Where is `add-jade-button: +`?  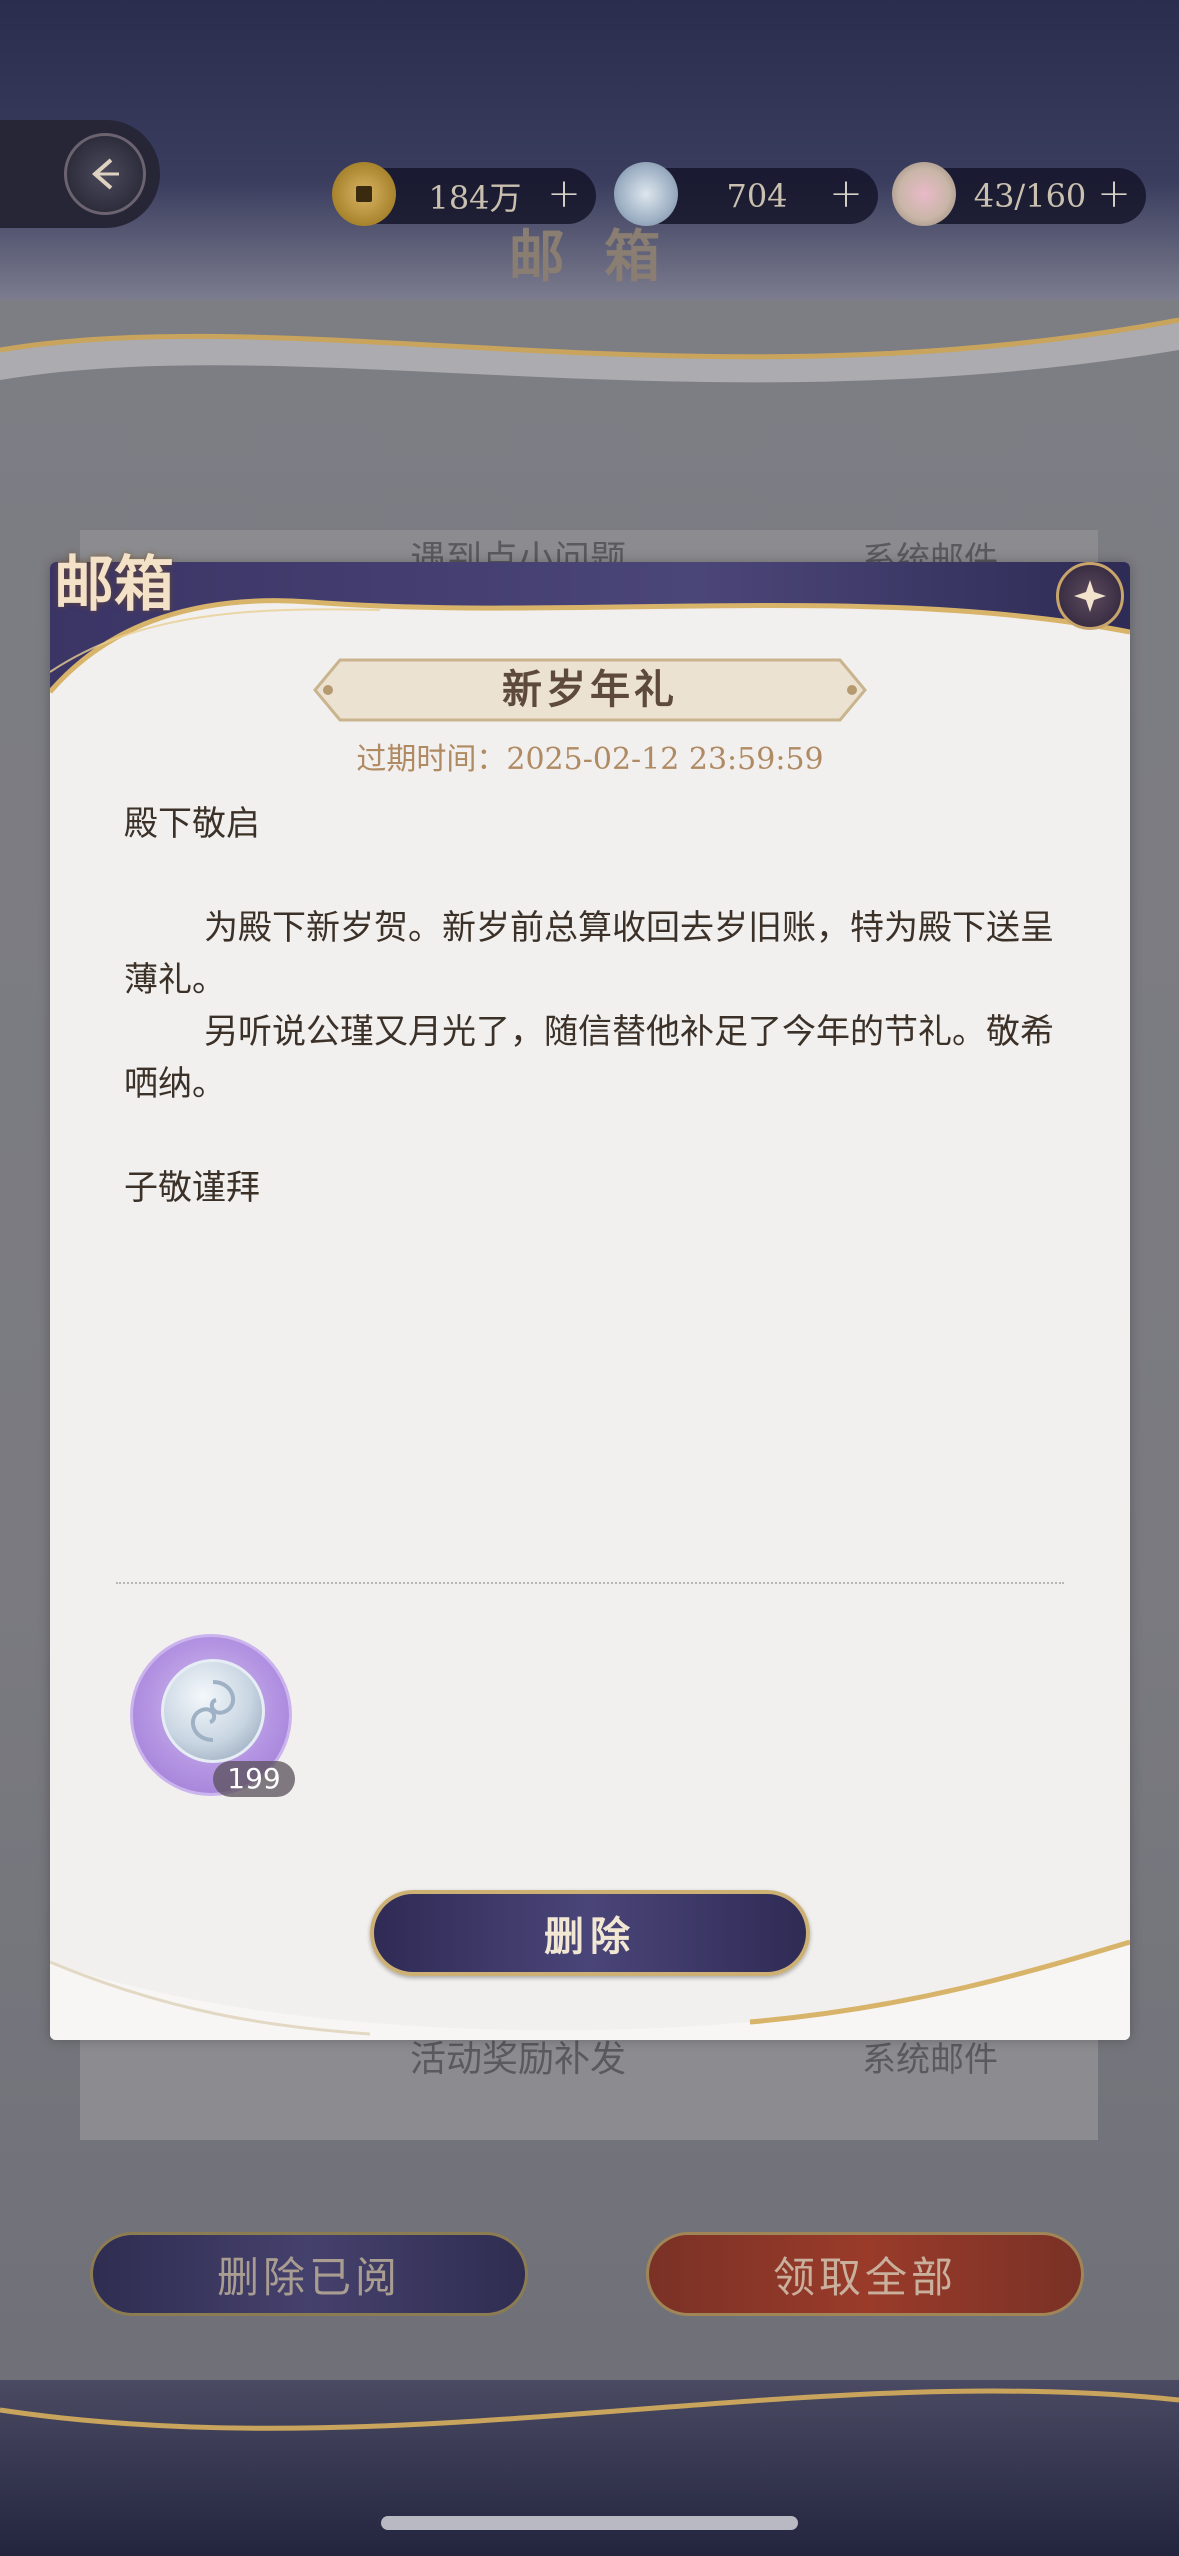 add-jade-button: + is located at coordinates (846, 194).